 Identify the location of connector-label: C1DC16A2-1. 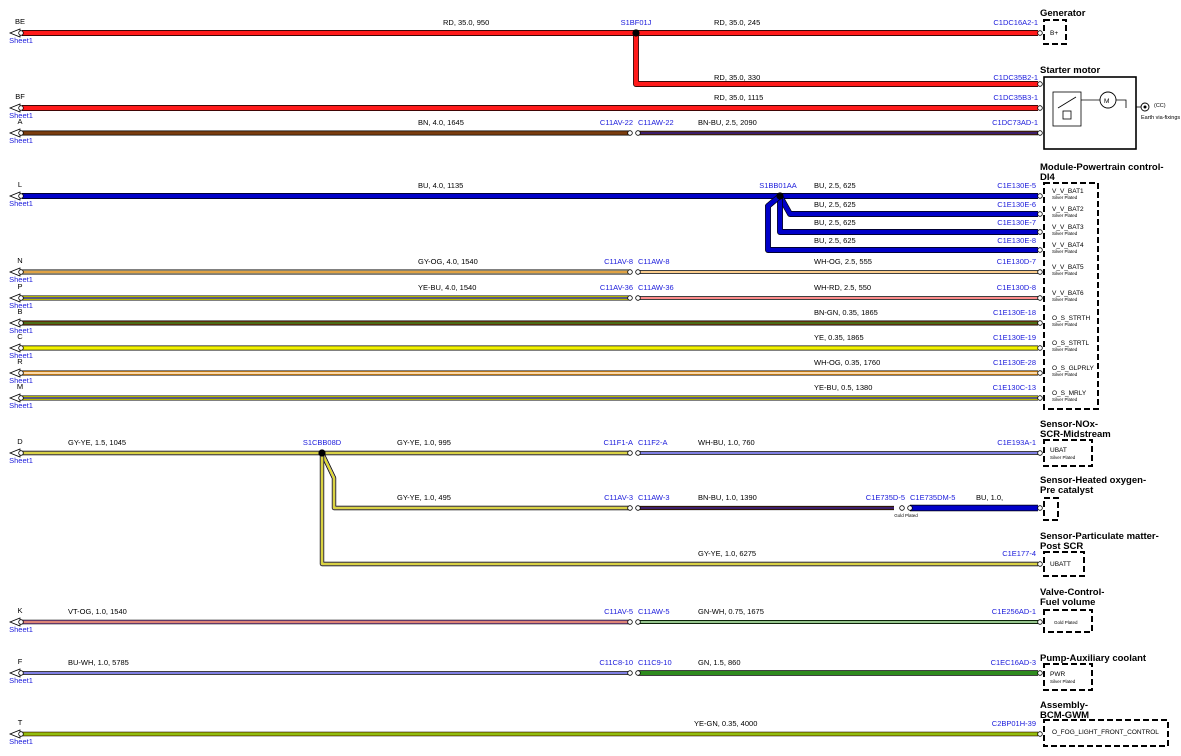
(1015, 22).